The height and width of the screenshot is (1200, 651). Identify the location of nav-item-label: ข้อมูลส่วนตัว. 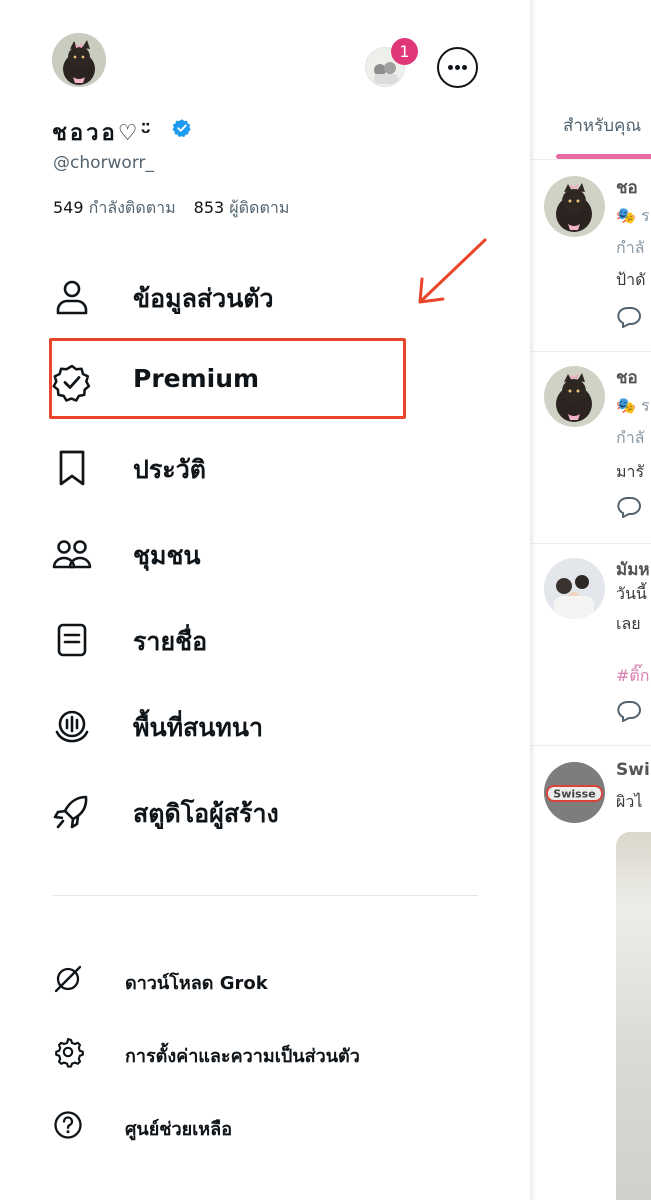
(203, 298).